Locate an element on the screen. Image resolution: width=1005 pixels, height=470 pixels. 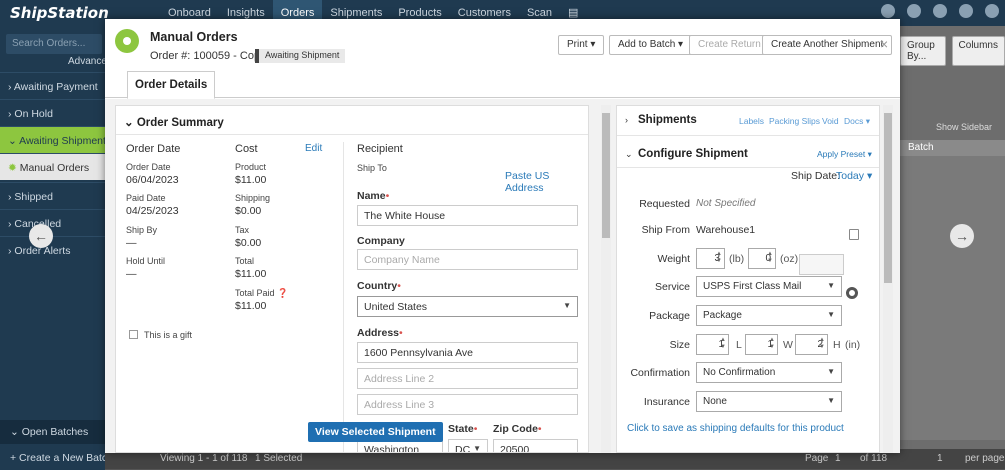
country-select: United States ▼ is located at coordinates (467, 306).